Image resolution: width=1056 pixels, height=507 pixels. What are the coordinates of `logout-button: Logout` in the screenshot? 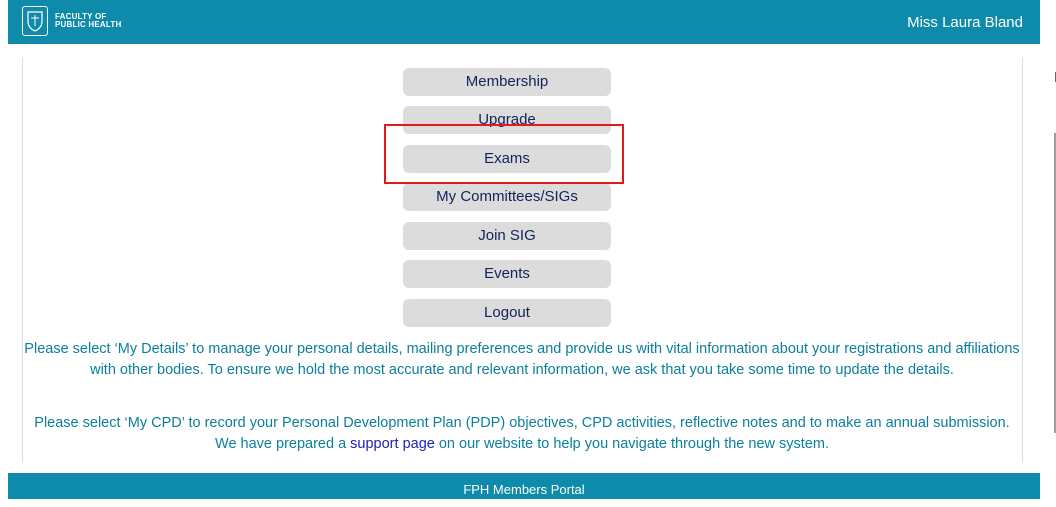 It's located at (507, 313).